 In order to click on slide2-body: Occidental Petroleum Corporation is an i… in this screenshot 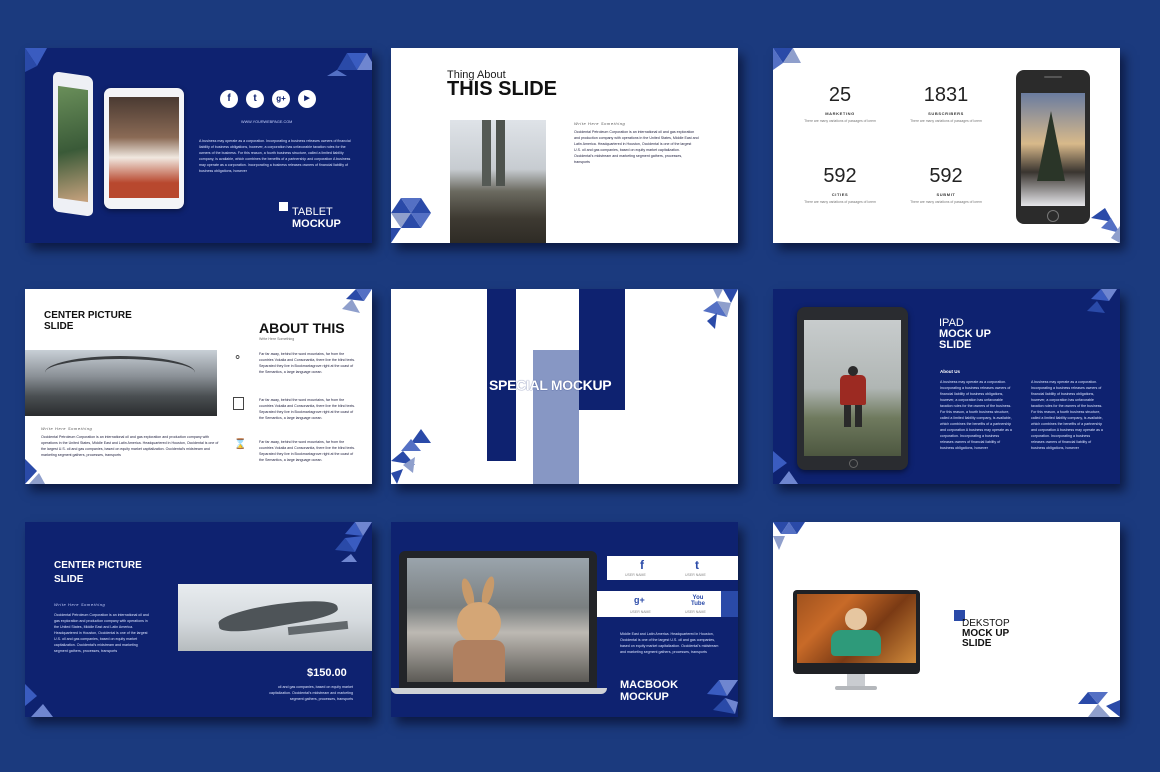, I will do `click(636, 147)`.